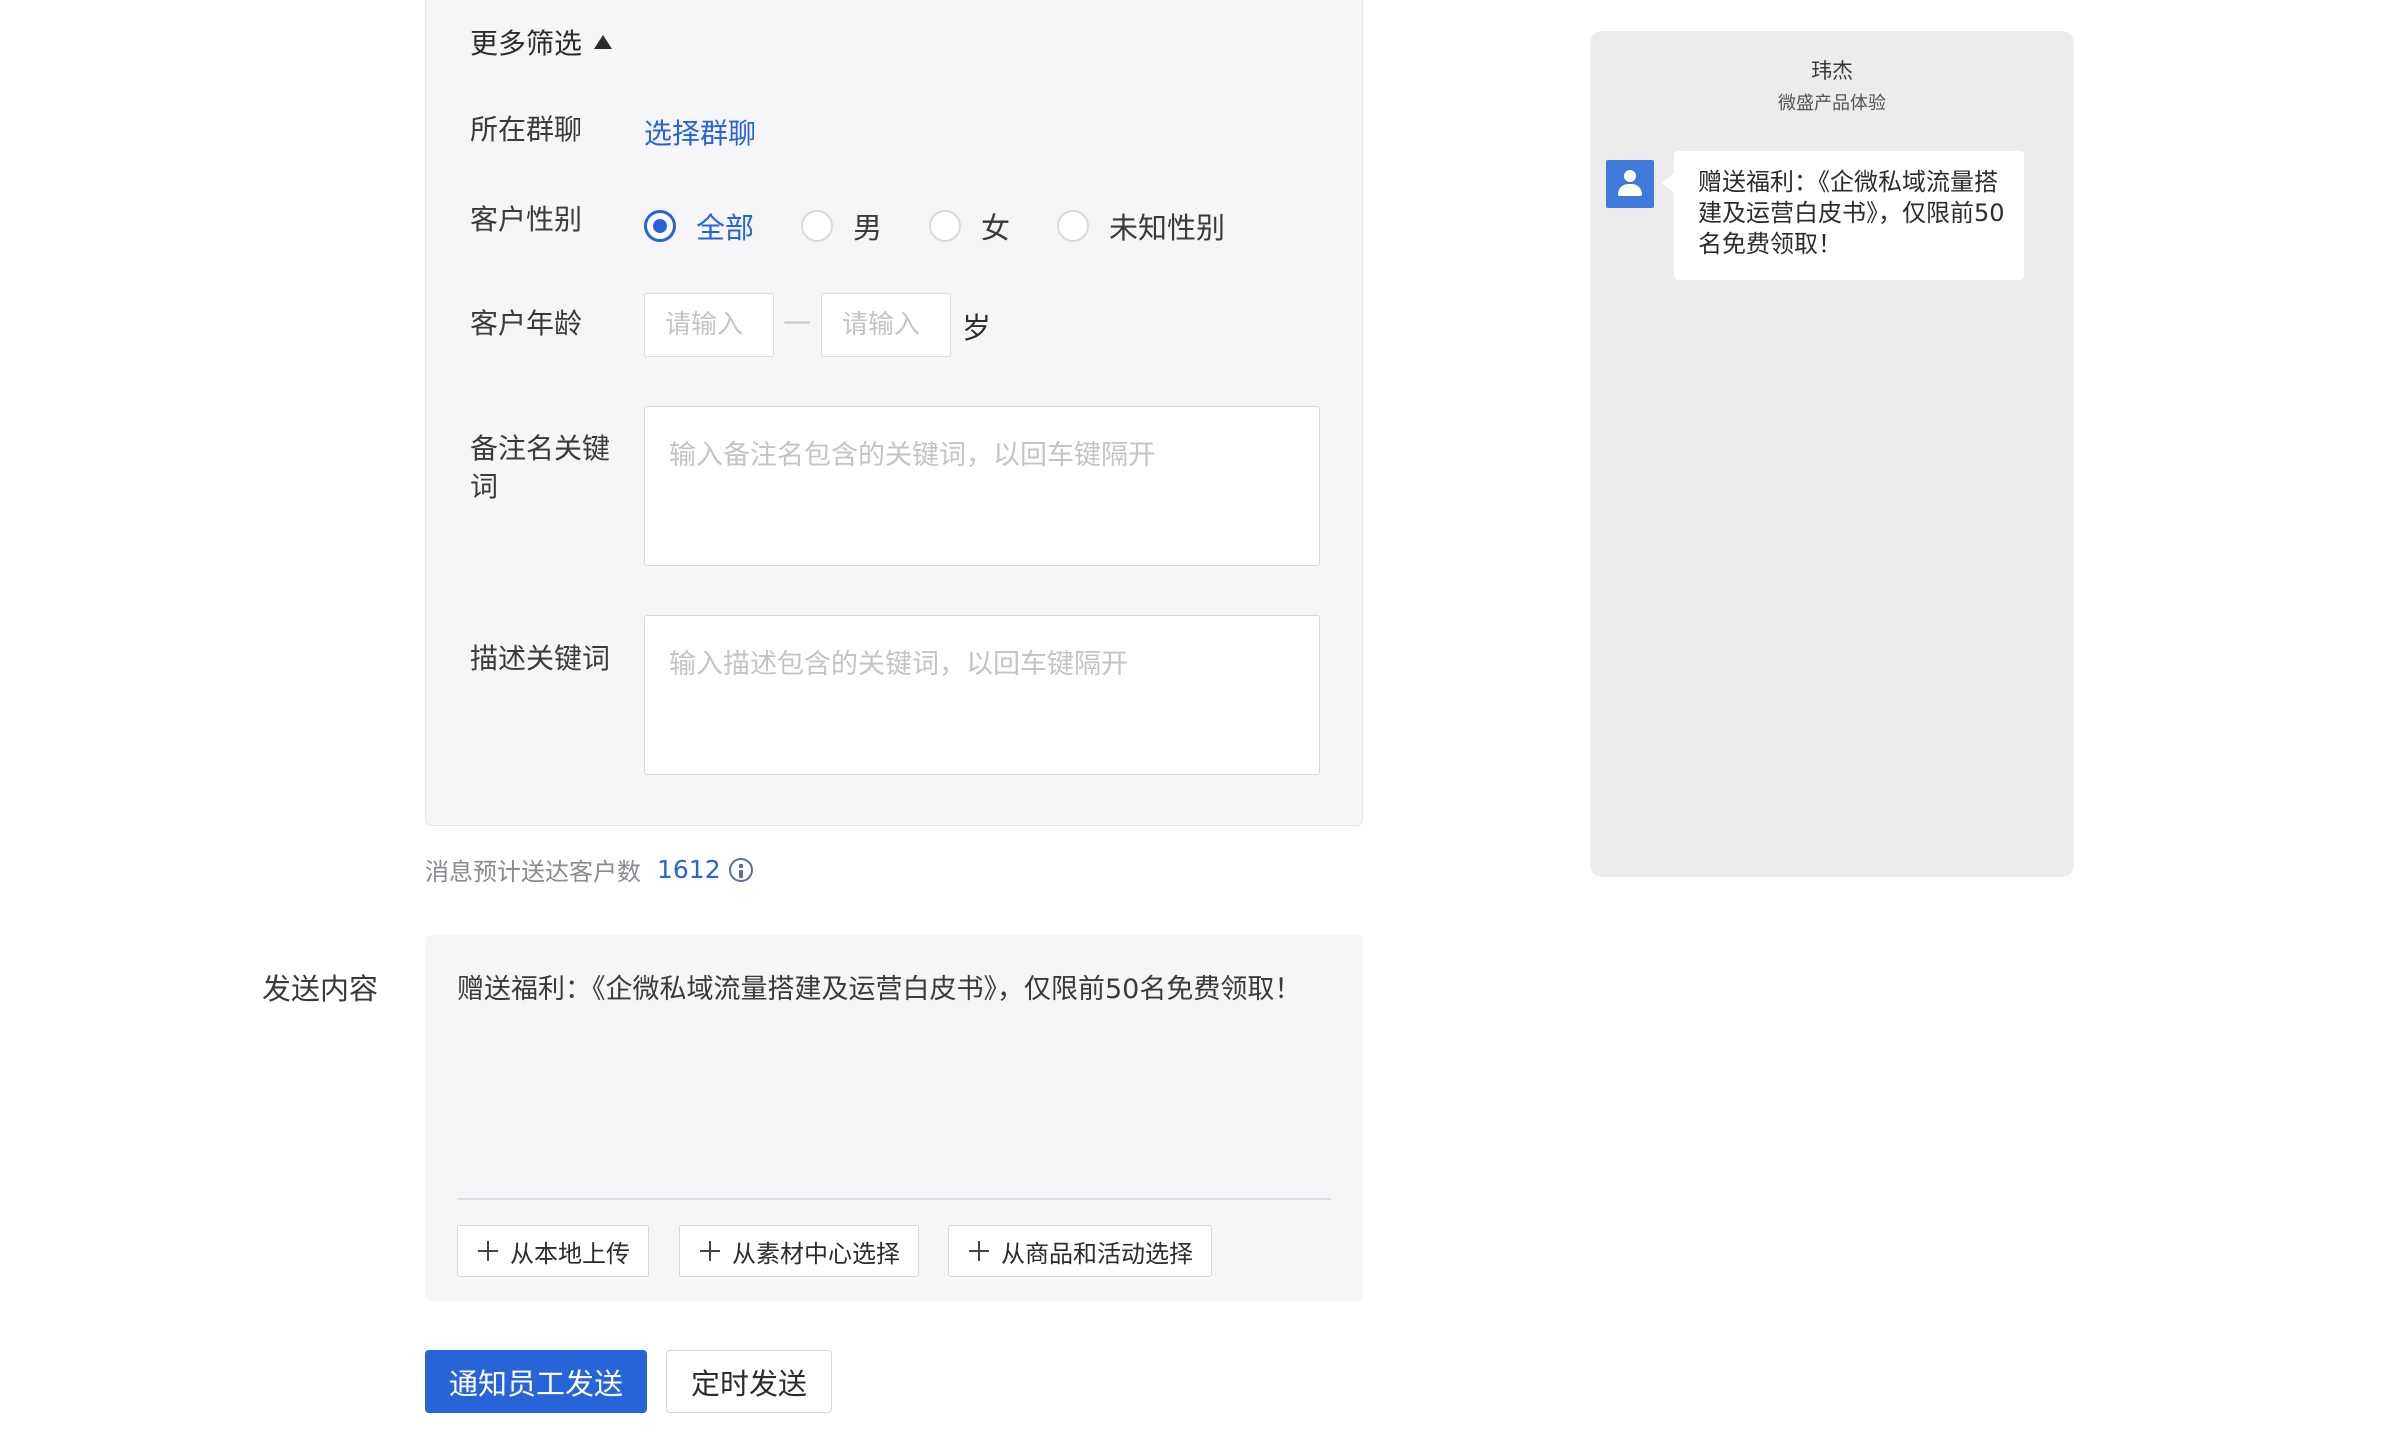 The width and height of the screenshot is (2398, 1450). What do you see at coordinates (982, 486) in the screenshot?
I see `remark-keywords-textarea` at bounding box center [982, 486].